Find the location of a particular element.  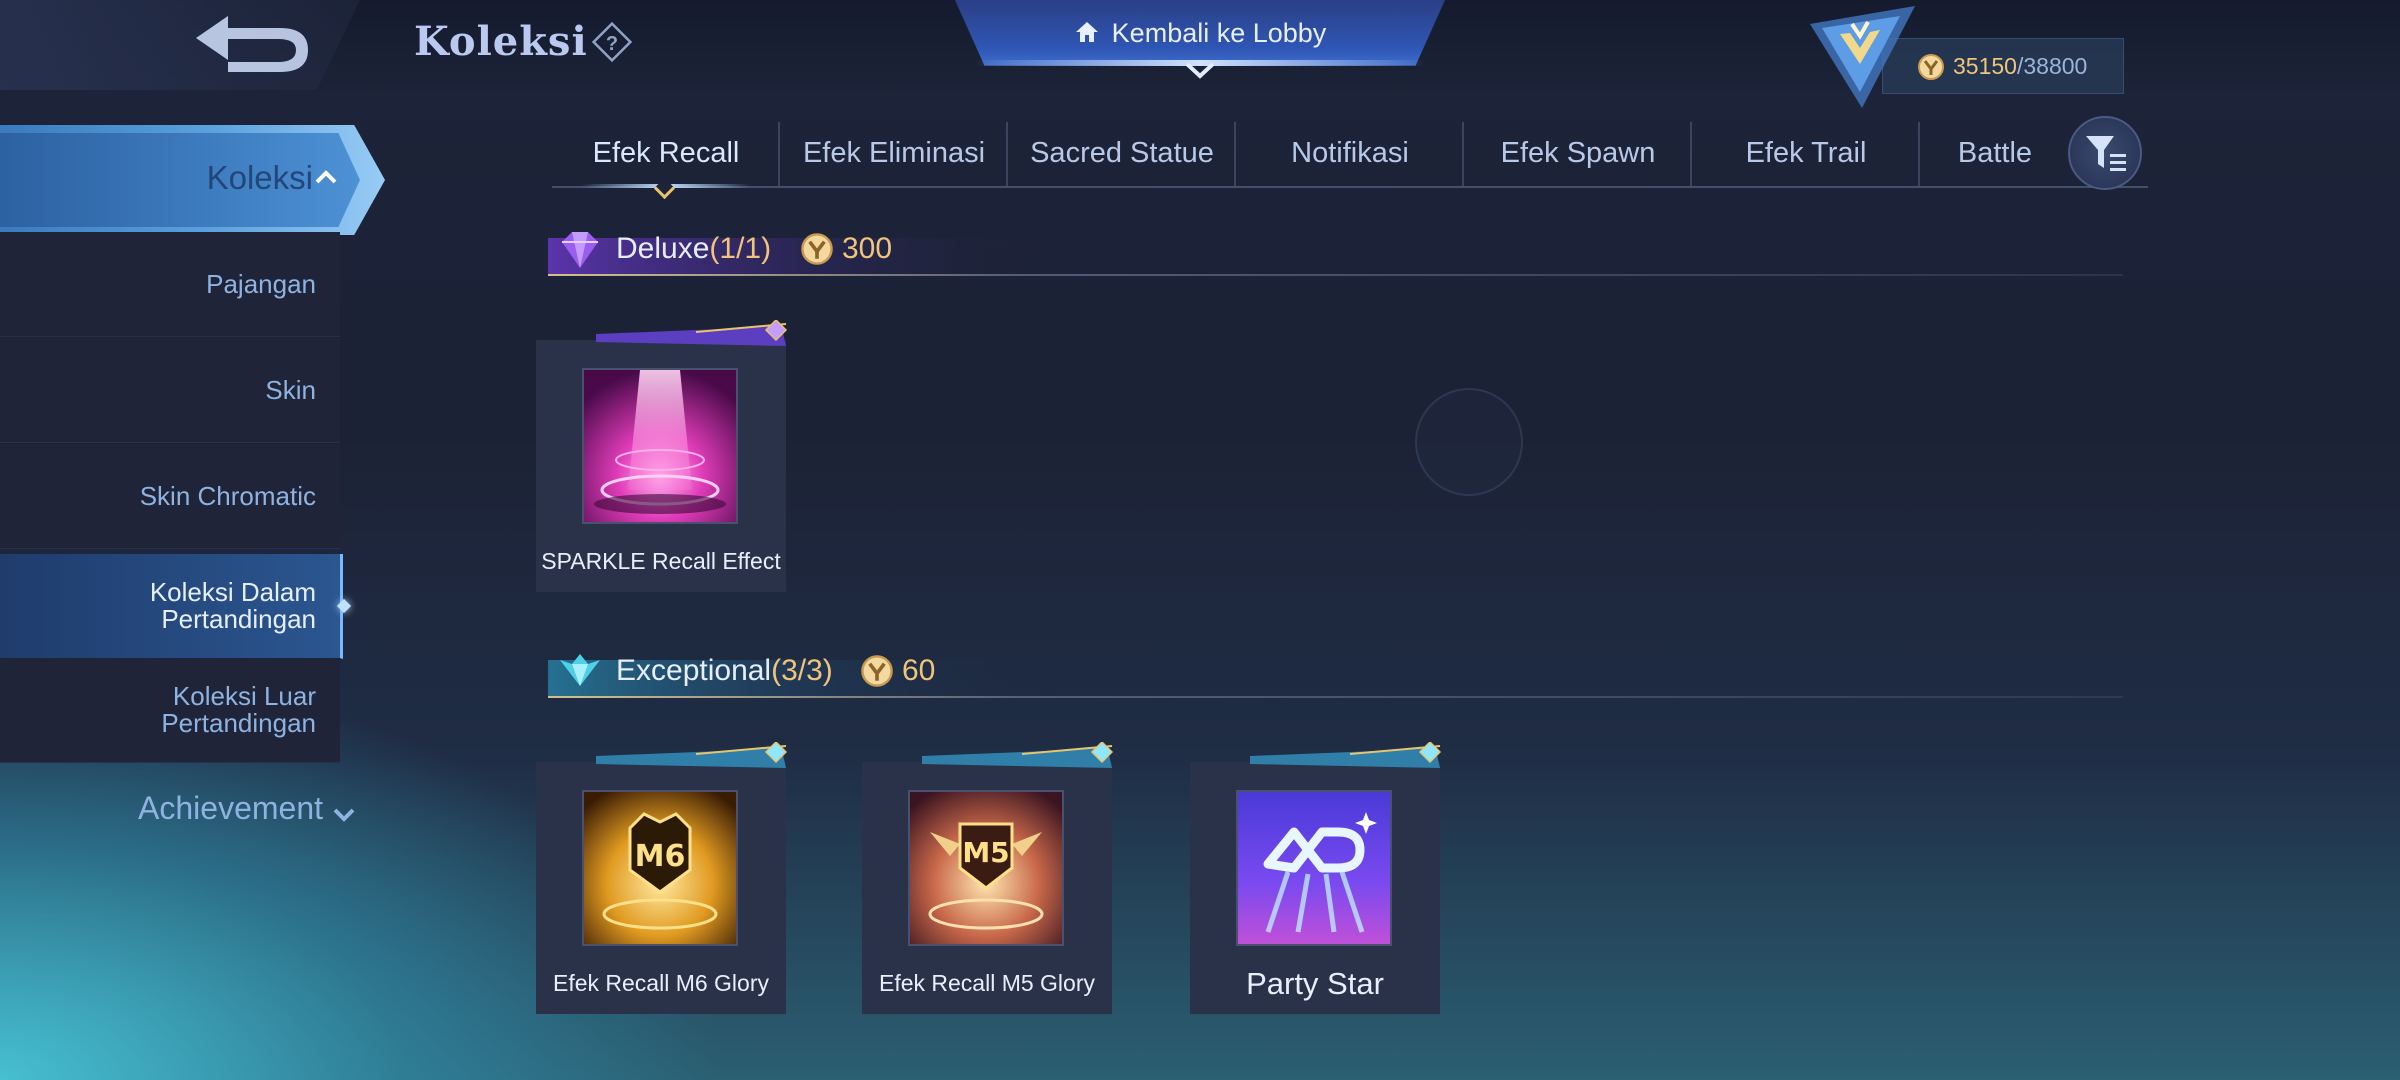

section-exceptional: Exceptional(3/3) 60 is located at coordinates (1335, 670).